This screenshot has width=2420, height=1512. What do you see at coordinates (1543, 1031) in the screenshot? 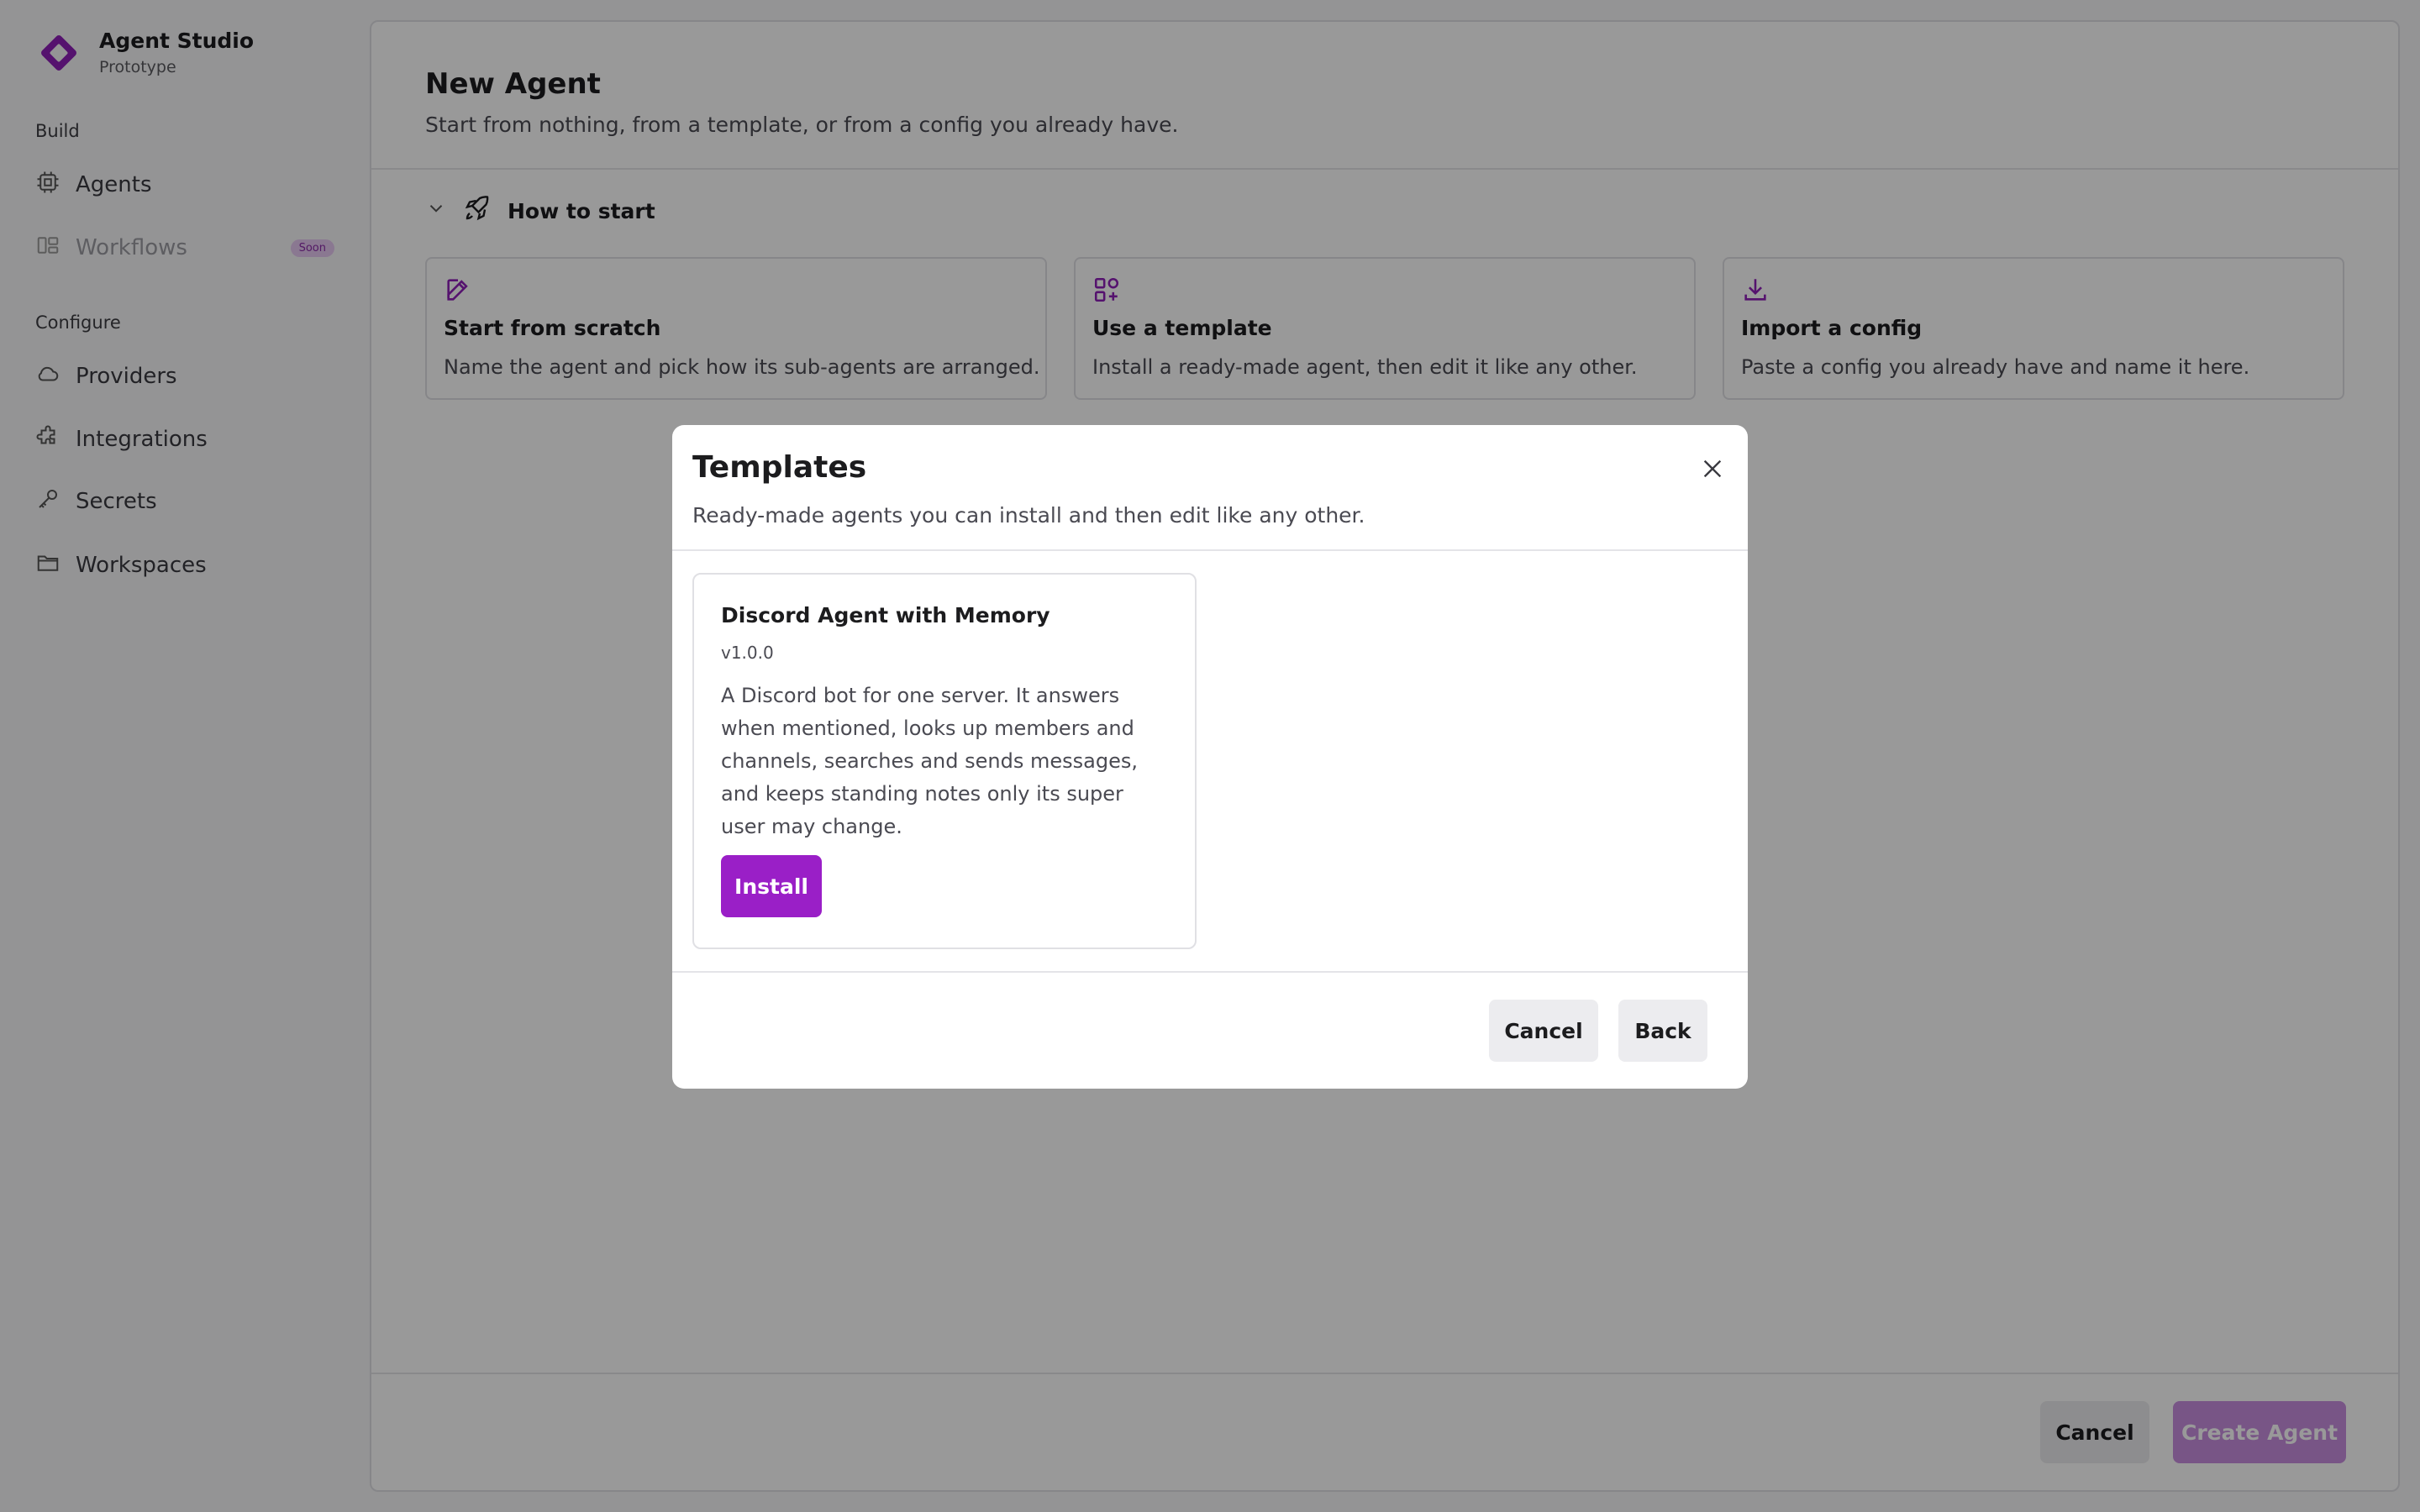
I see `modal-cancel-button: Cancel` at bounding box center [1543, 1031].